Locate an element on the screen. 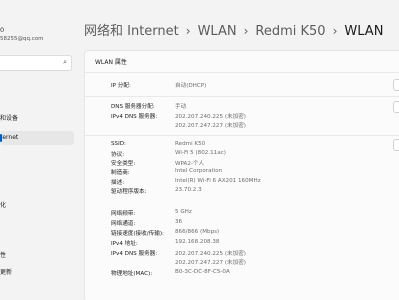  edit-dns-button: 编 is located at coordinates (396, 107).